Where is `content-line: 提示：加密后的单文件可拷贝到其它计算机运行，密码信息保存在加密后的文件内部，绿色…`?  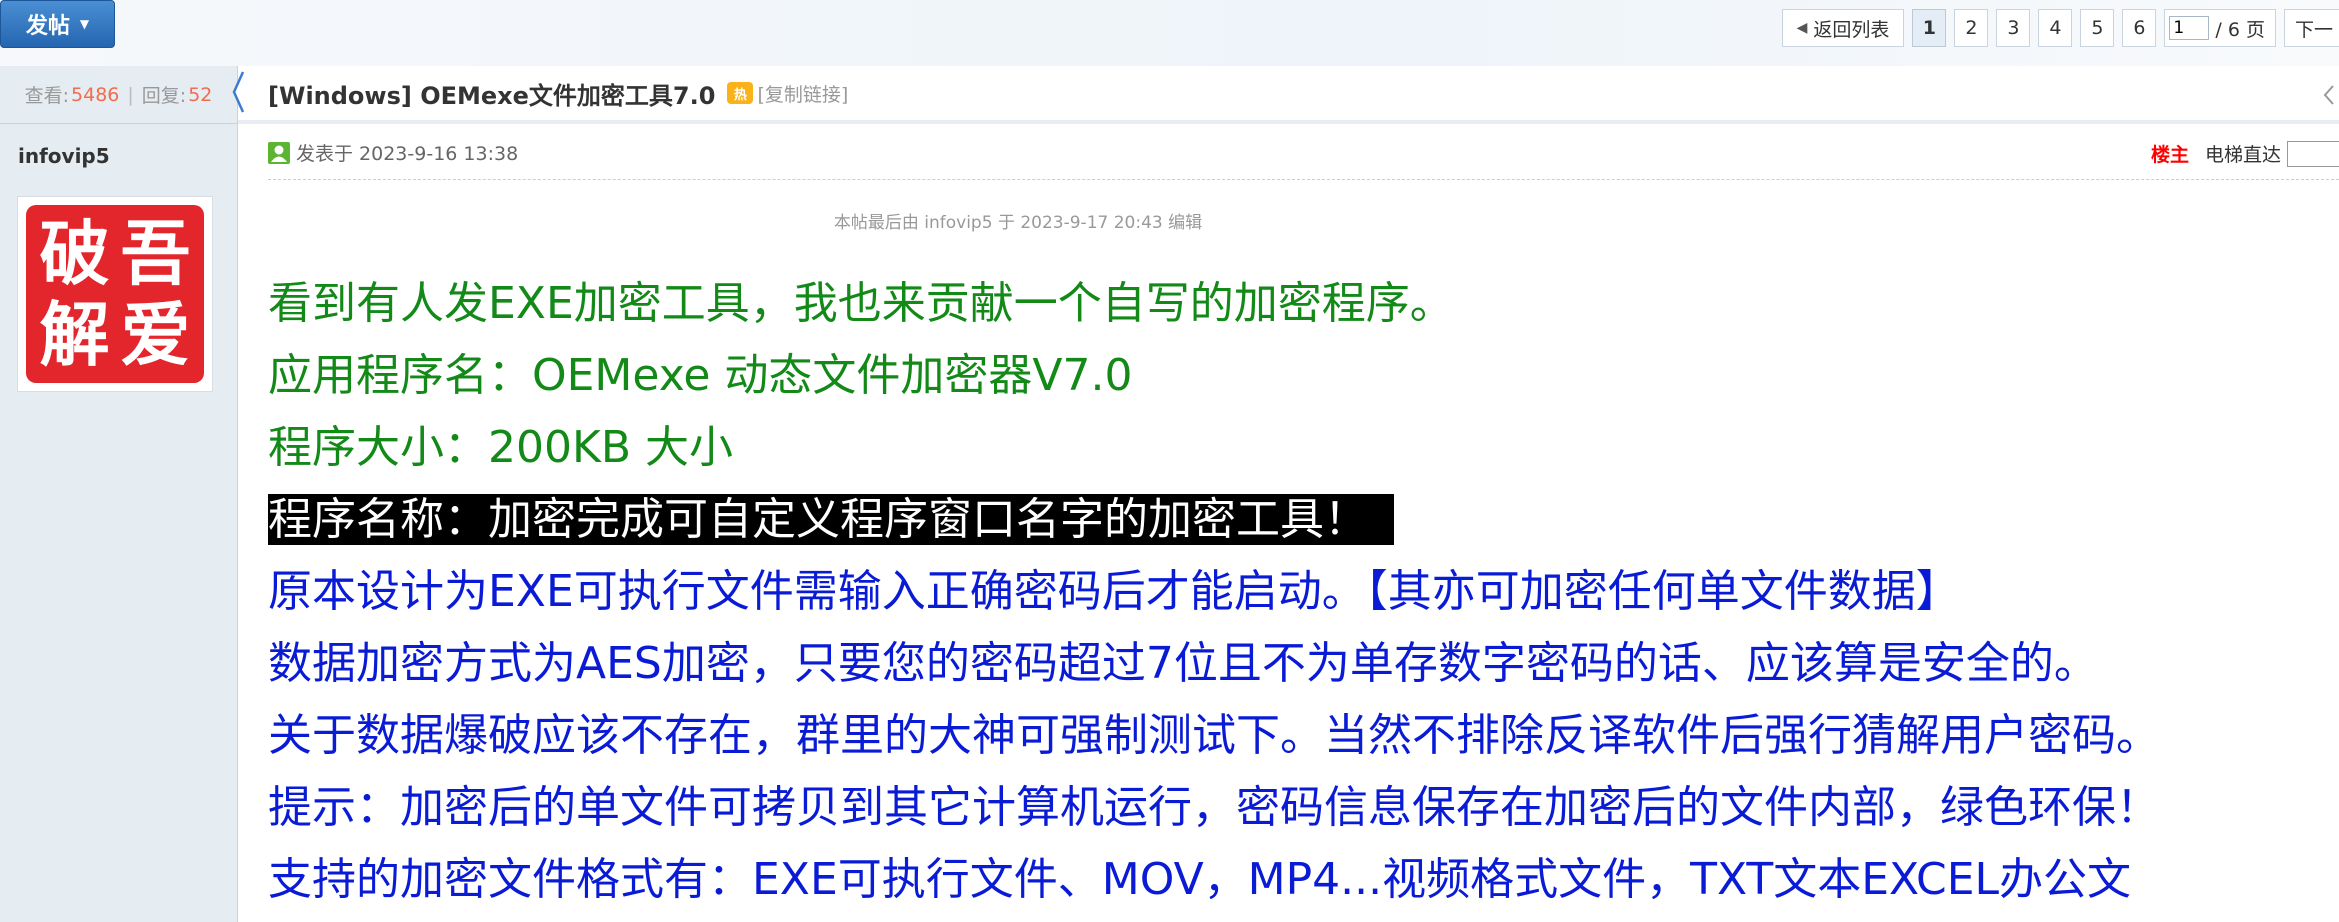
content-line: 提示：加密后的单文件可拷贝到其它计算机运行，密码信息保存在加密后的文件内部，绿色… is located at coordinates (1214, 807).